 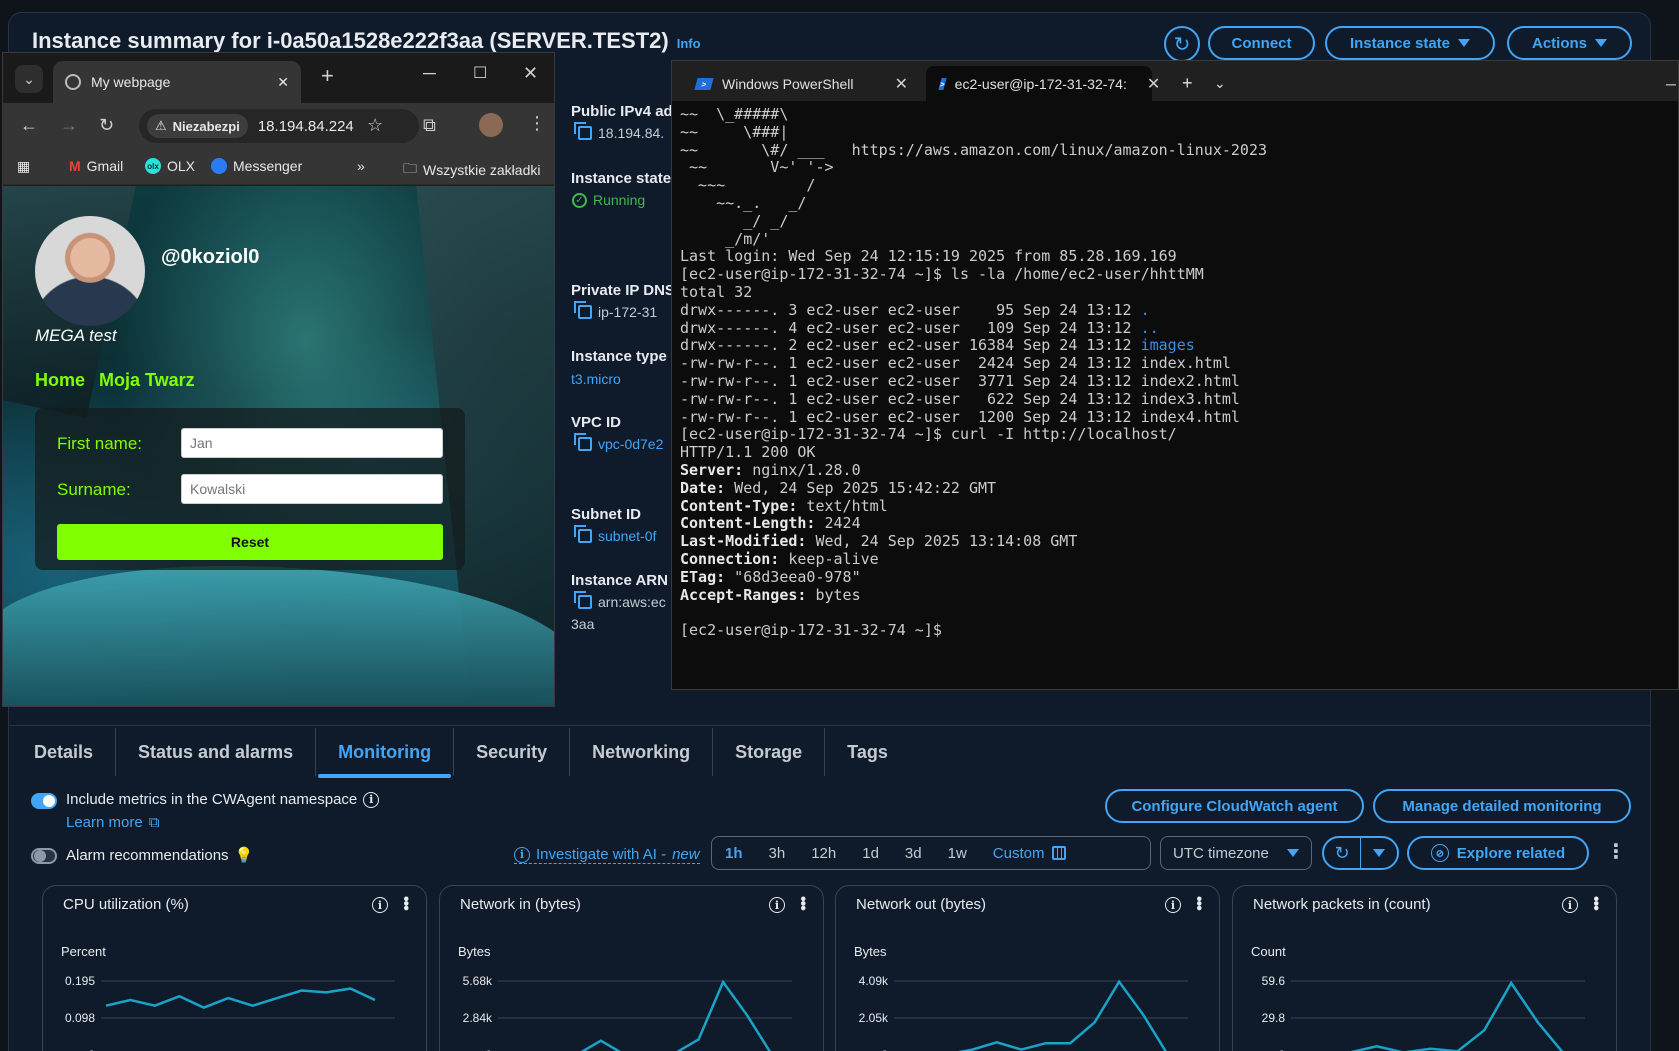 What do you see at coordinates (170, 166) in the screenshot?
I see `bookmark-olx: olx OLX` at bounding box center [170, 166].